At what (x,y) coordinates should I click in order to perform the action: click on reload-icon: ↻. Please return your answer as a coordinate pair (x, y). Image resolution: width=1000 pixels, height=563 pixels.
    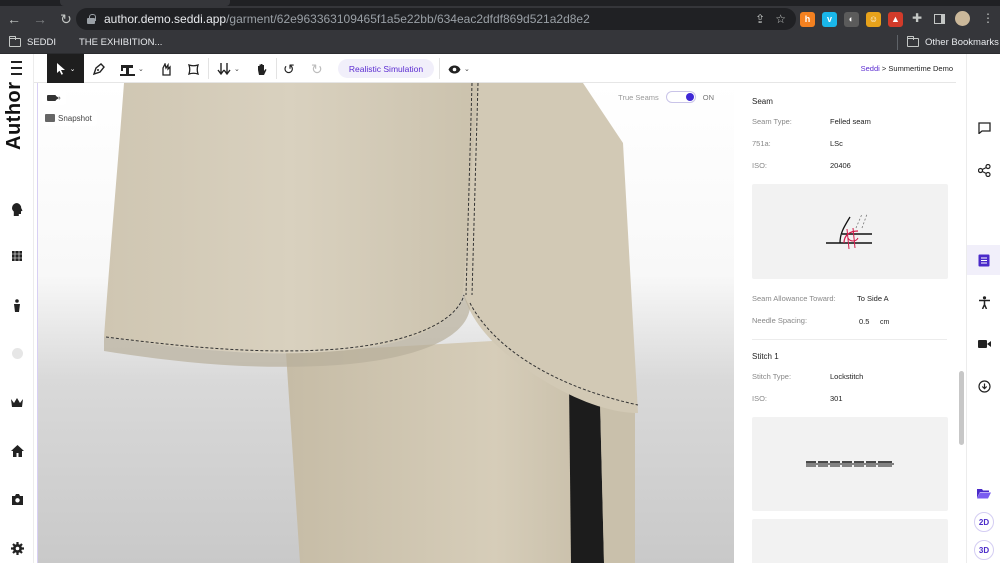
    Looking at the image, I should click on (66, 19).